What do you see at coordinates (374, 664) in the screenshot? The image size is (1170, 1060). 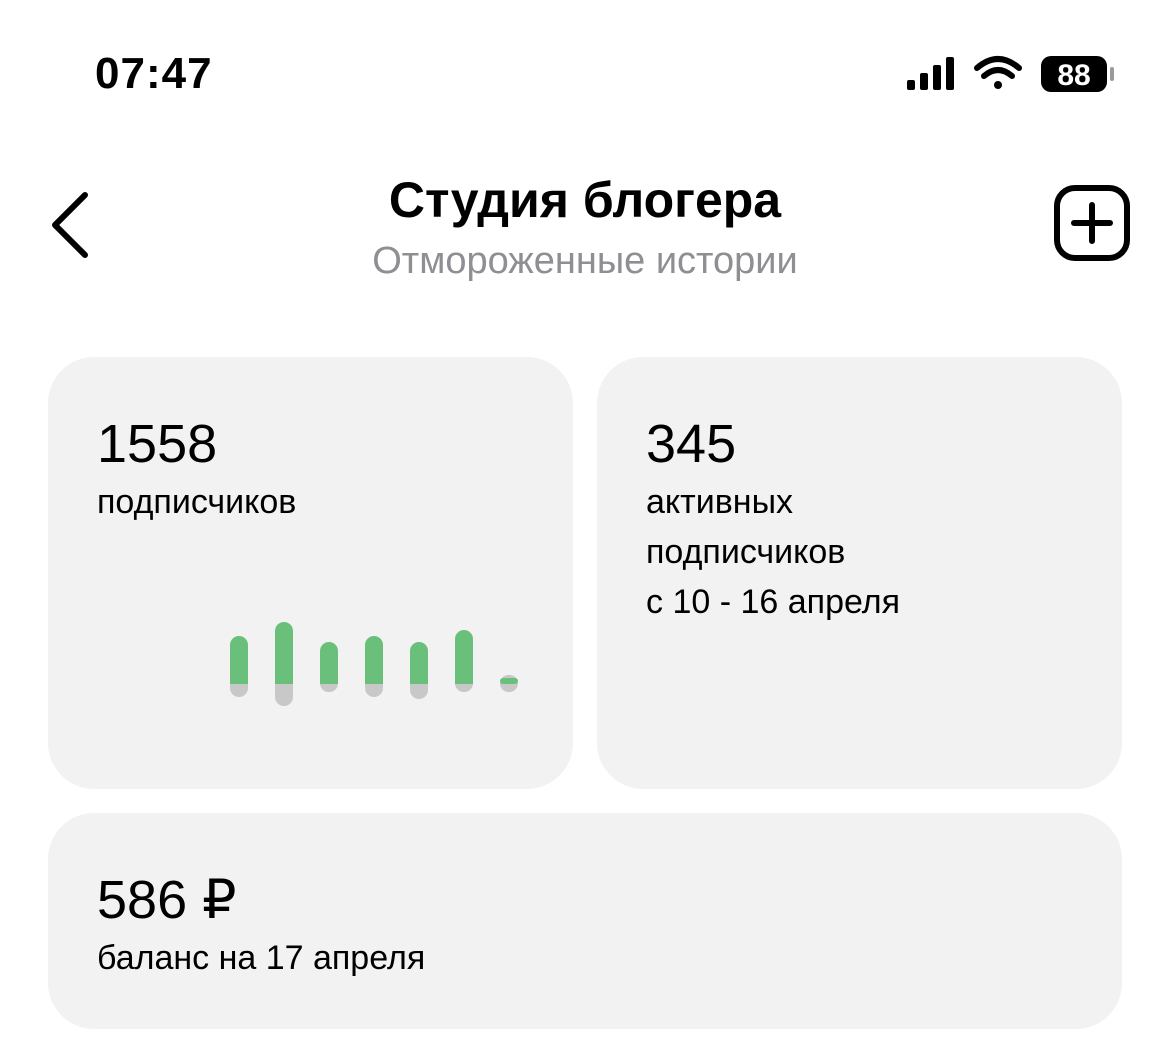 I see `subscribers-mini-chart` at bounding box center [374, 664].